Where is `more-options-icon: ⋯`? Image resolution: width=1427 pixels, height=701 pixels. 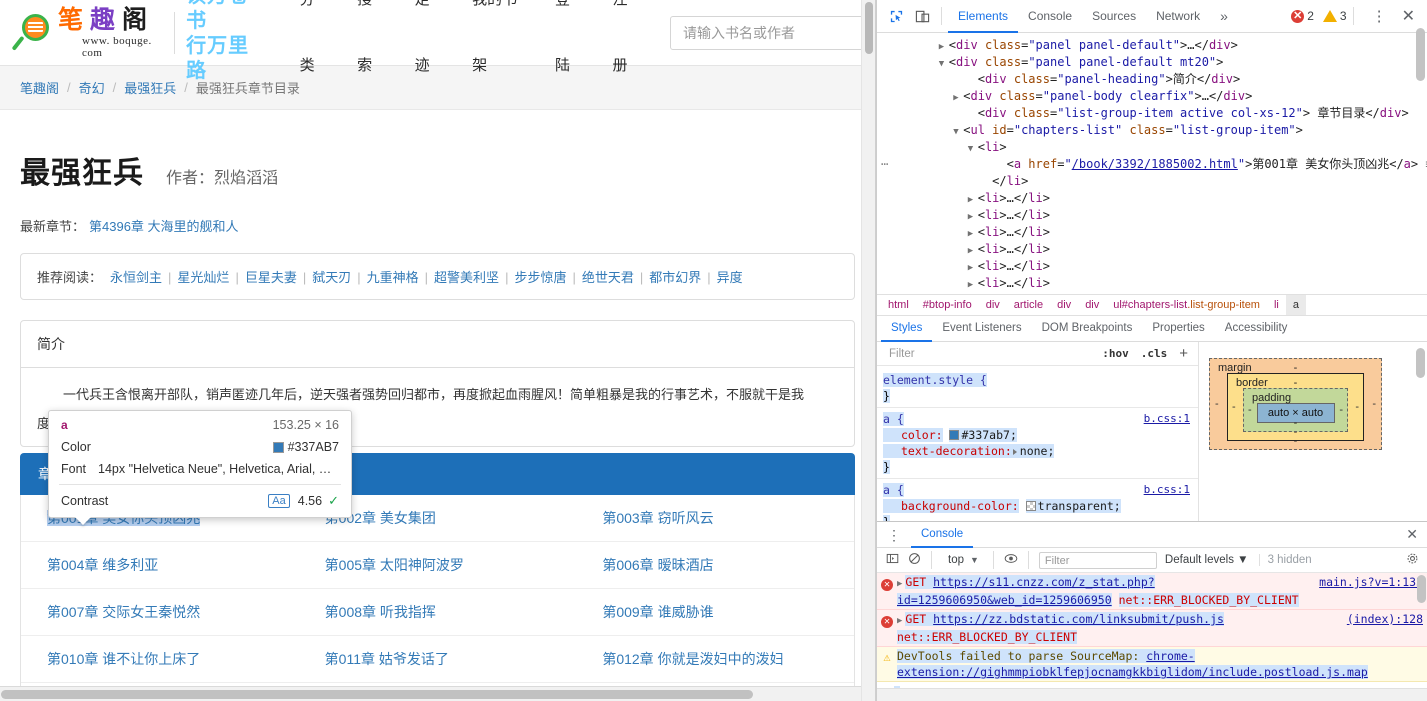 more-options-icon: ⋯ is located at coordinates (884, 164).